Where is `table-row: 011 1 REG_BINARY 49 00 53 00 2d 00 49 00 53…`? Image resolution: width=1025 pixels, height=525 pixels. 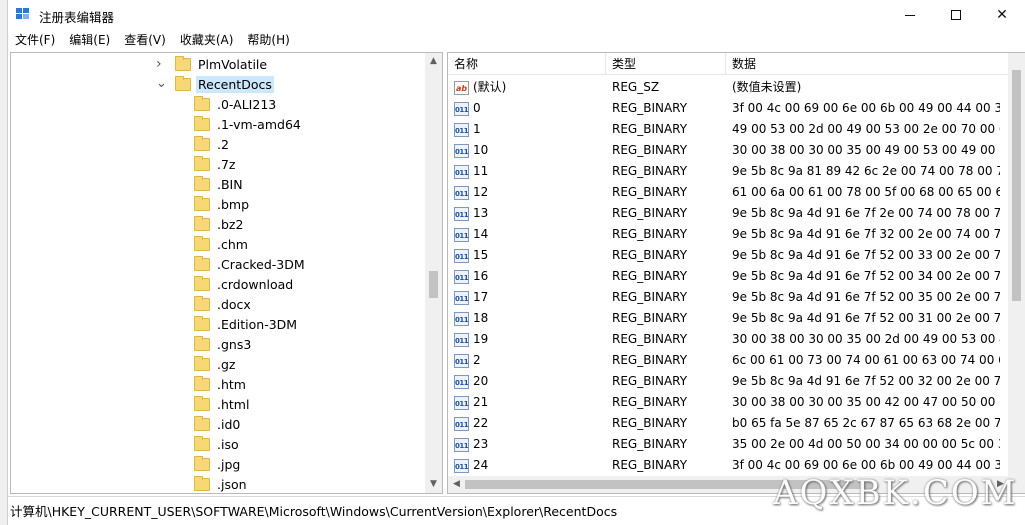 table-row: 011 1 REG_BINARY 49 00 53 00 2d 00 49 00 53… is located at coordinates (728, 129).